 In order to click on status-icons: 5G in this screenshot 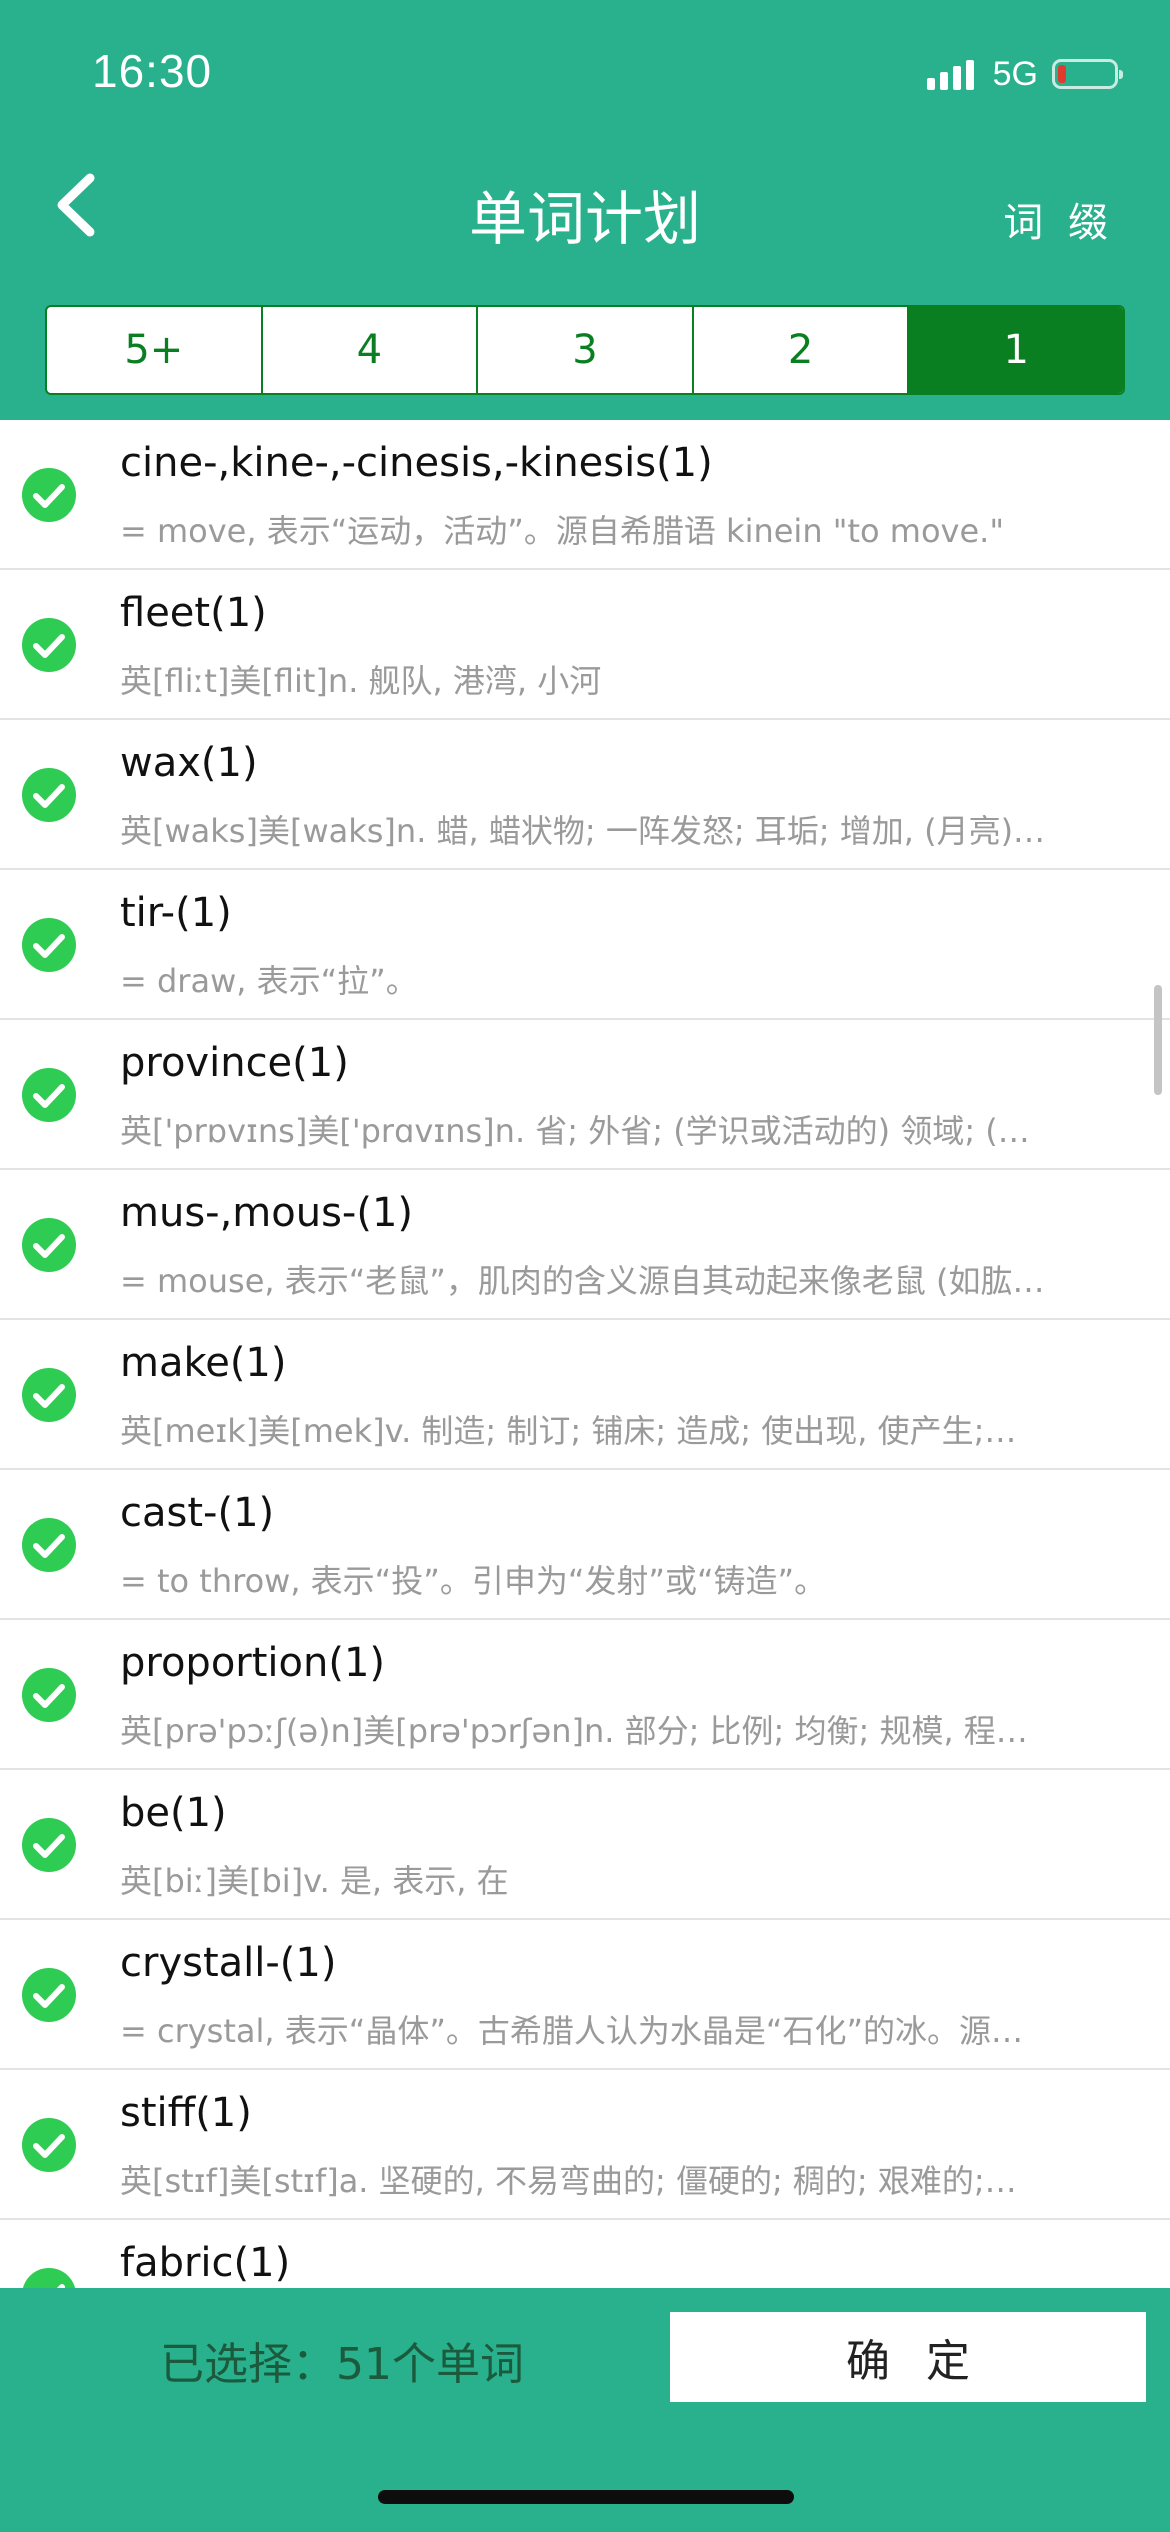, I will do `click(1024, 74)`.